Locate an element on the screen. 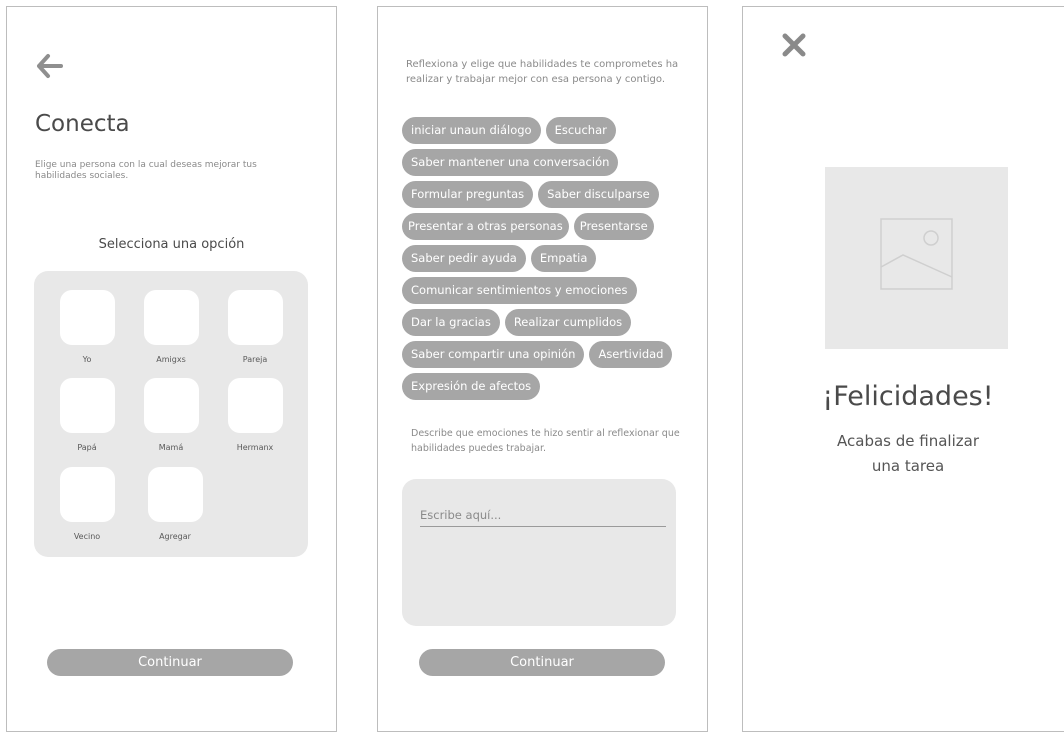 This screenshot has height=736, width=1064. skill-chip: Saber disculparse is located at coordinates (598, 194).